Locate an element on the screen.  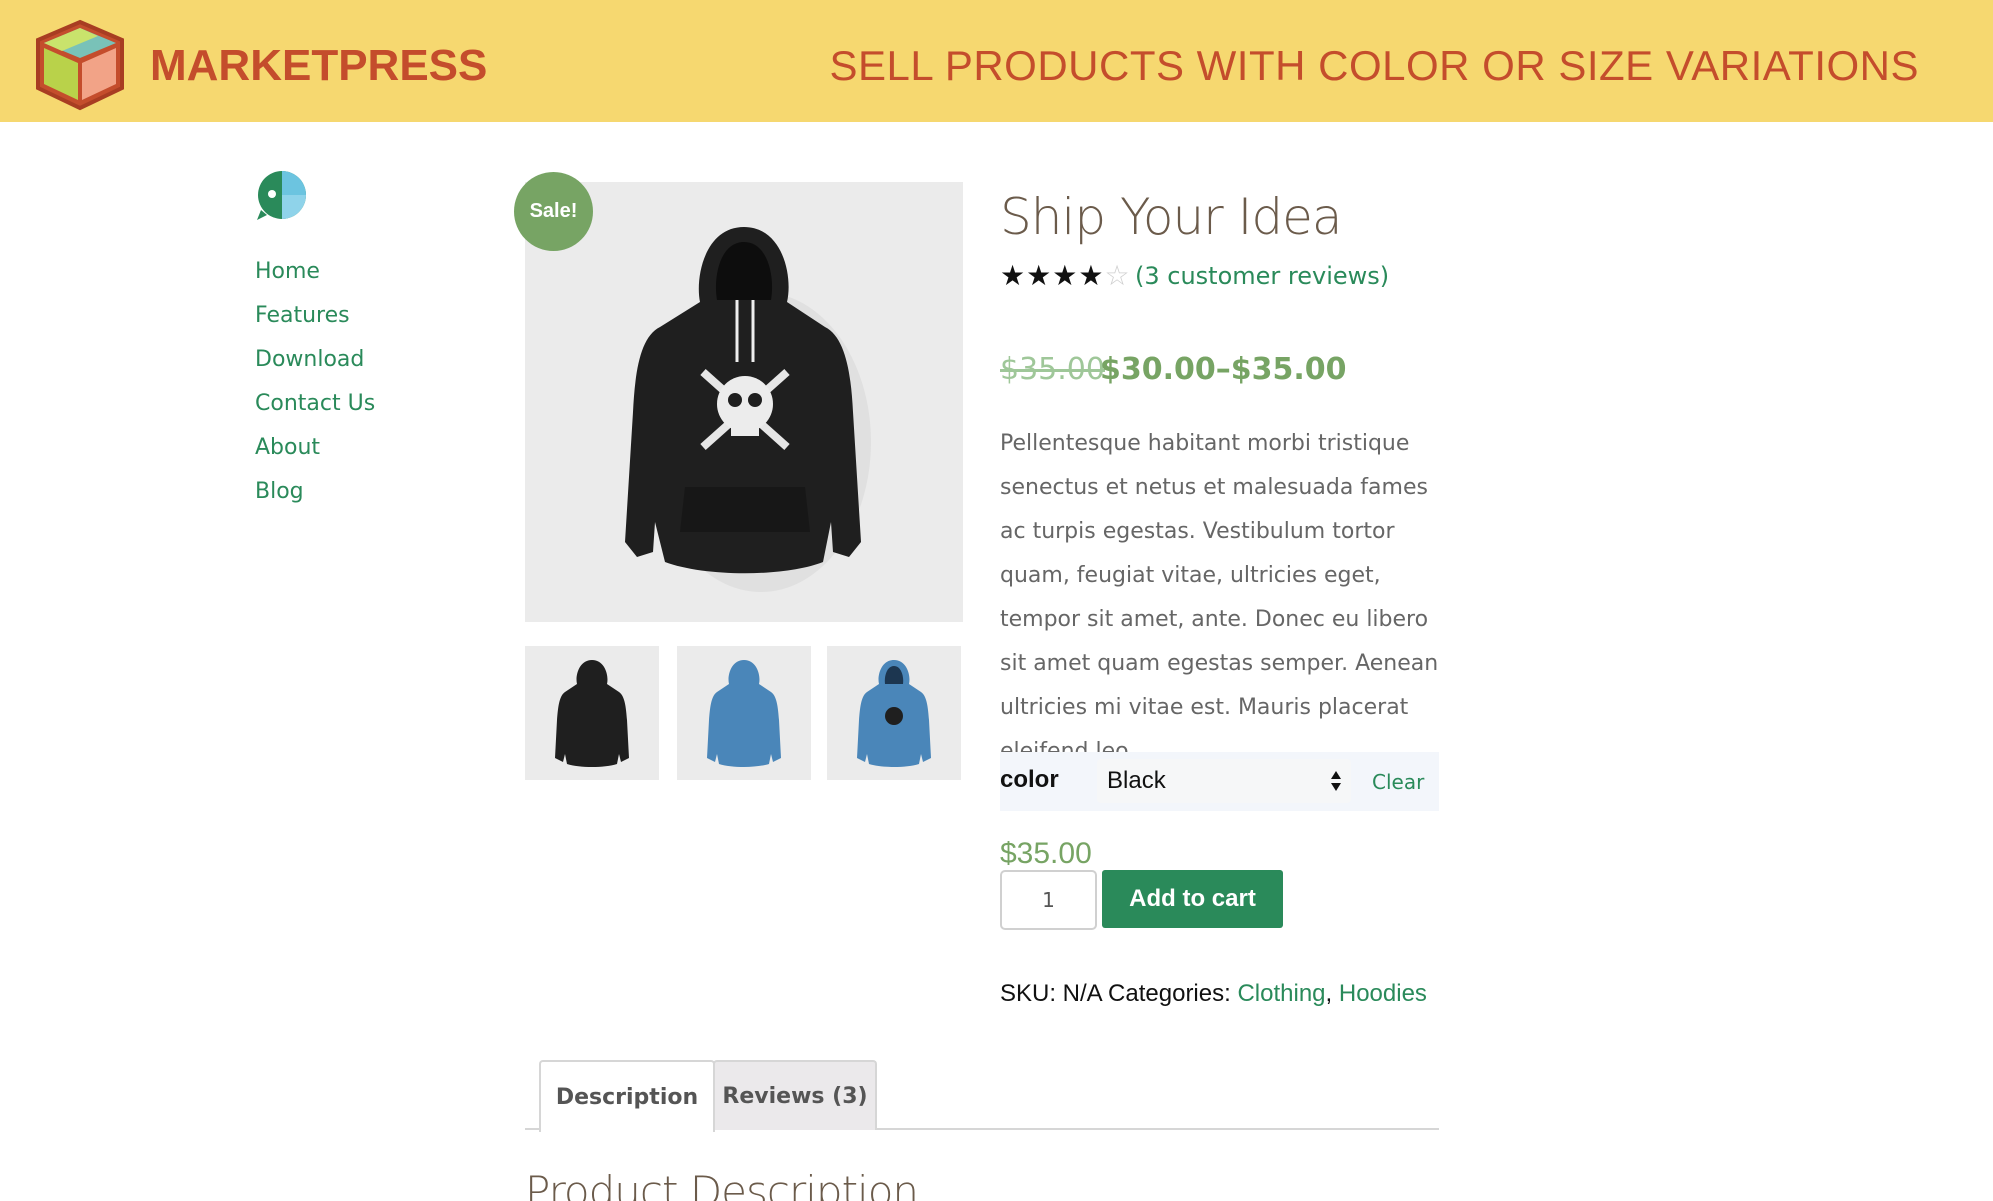
sidebar-item-download: Download is located at coordinates (315, 360).